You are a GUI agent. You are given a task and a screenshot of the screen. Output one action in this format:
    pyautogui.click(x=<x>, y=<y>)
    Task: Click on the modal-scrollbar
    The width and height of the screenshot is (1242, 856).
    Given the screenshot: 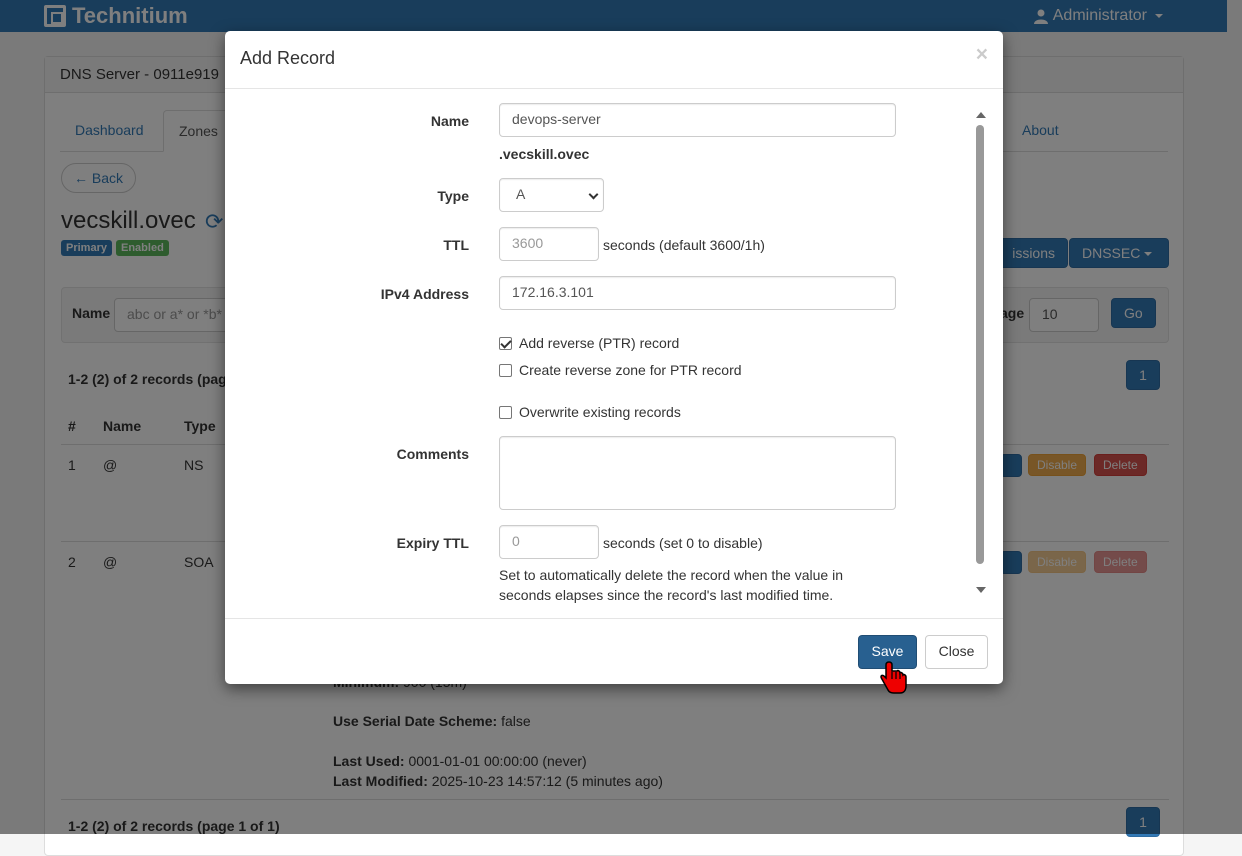 What is the action you would take?
    pyautogui.click(x=980, y=354)
    